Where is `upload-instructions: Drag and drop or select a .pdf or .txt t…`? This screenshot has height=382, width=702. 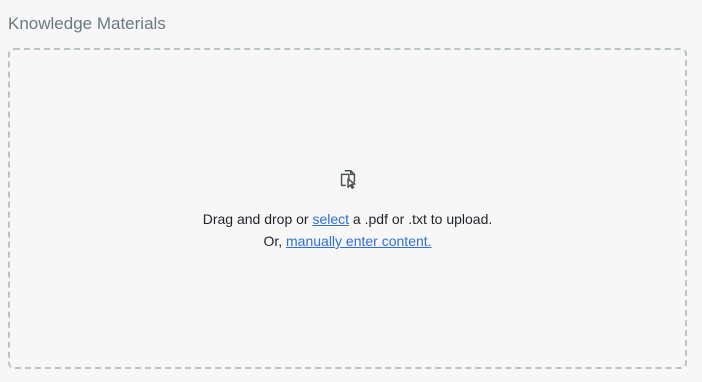
upload-instructions: Drag and drop or select a .pdf or .txt t… is located at coordinates (347, 219).